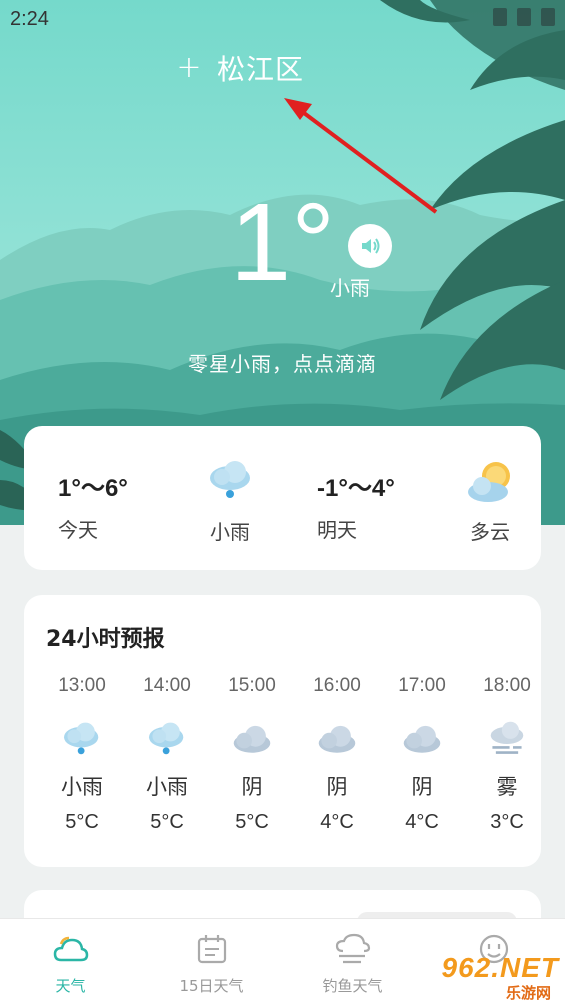 This screenshot has height=1004, width=565. I want to click on speaker-icon, so click(371, 246).